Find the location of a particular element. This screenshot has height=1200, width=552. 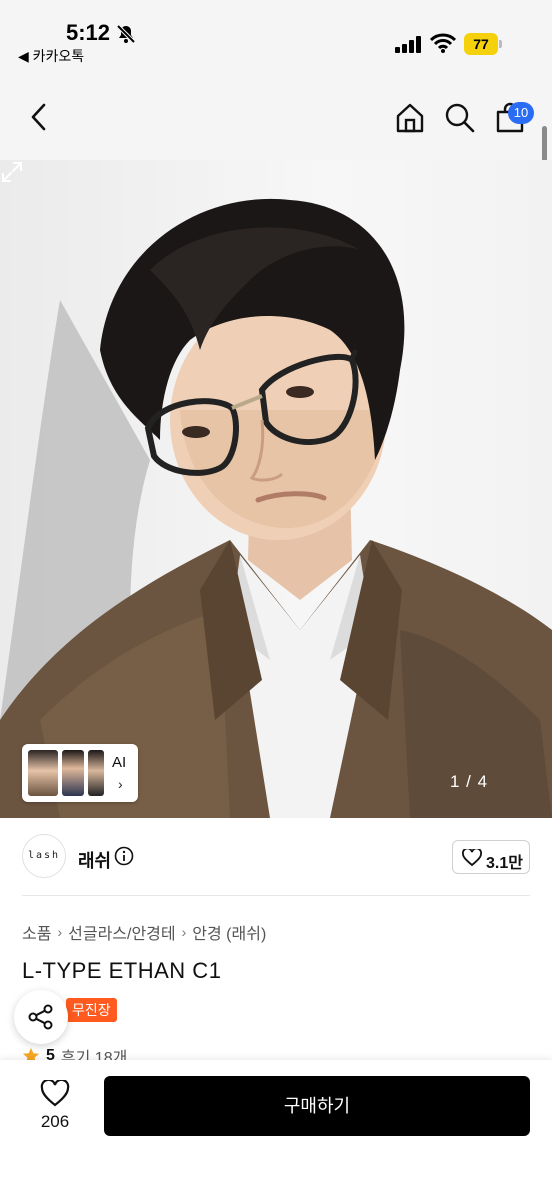

seller-like-button: 3.1만 is located at coordinates (491, 857).